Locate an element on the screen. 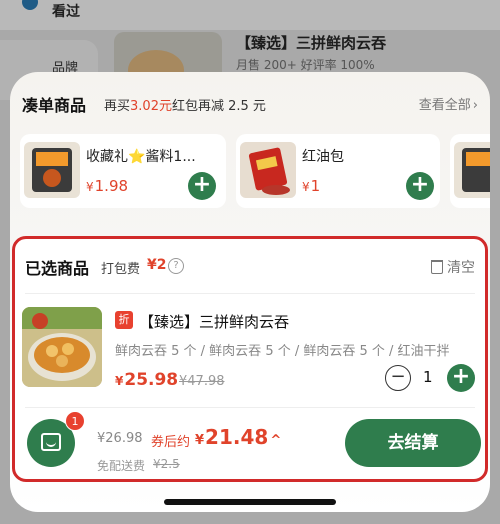 The image size is (500, 524). packing-fee-label: 打包费 is located at coordinates (121, 269).